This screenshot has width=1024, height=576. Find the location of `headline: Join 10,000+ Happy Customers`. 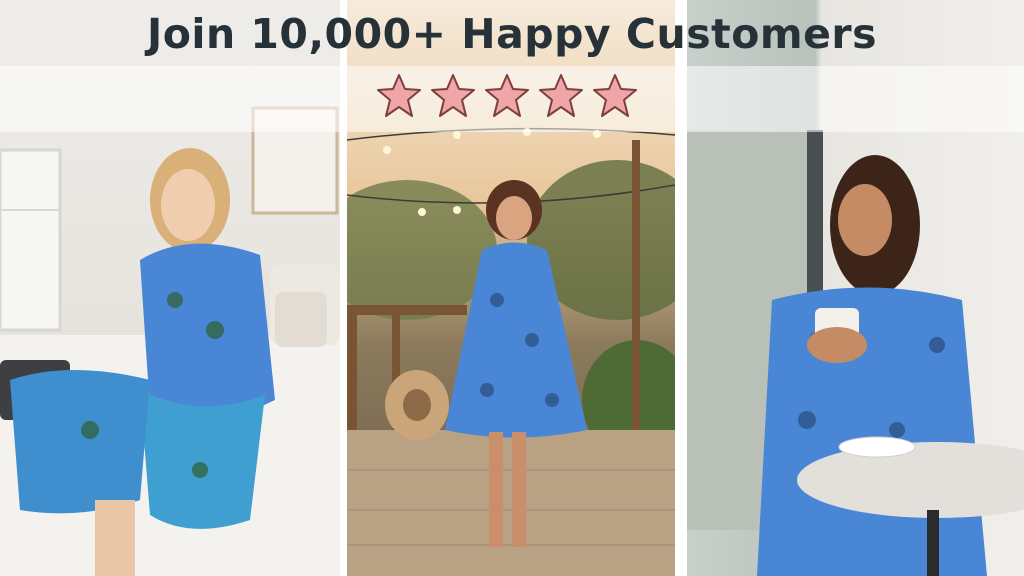

headline: Join 10,000+ Happy Customers is located at coordinates (512, 34).